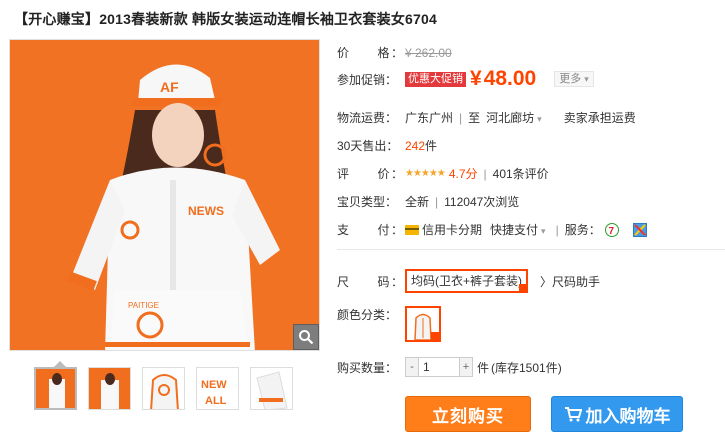 This screenshot has height=442, width=725. I want to click on ship-to-word: 至, so click(474, 118).